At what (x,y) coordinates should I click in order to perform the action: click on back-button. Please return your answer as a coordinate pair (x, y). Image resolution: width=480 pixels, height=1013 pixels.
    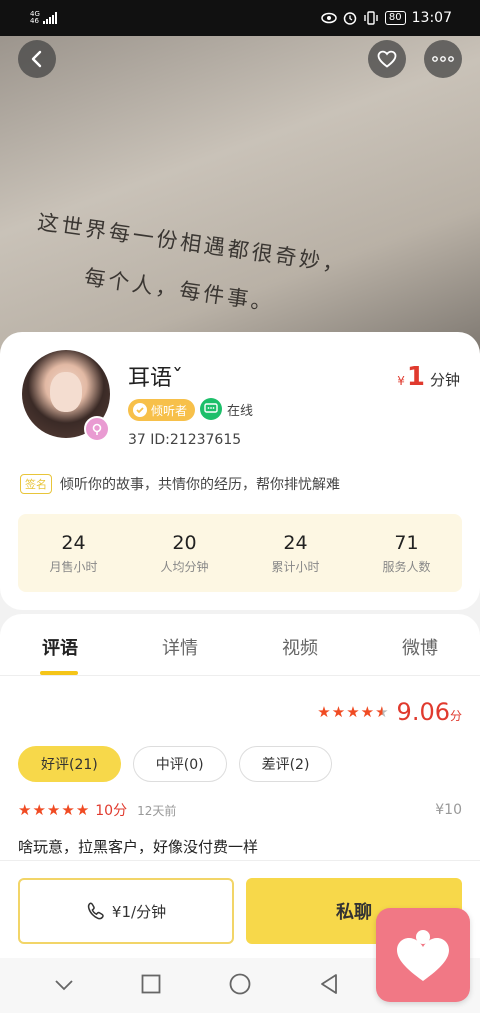
    Looking at the image, I should click on (37, 59).